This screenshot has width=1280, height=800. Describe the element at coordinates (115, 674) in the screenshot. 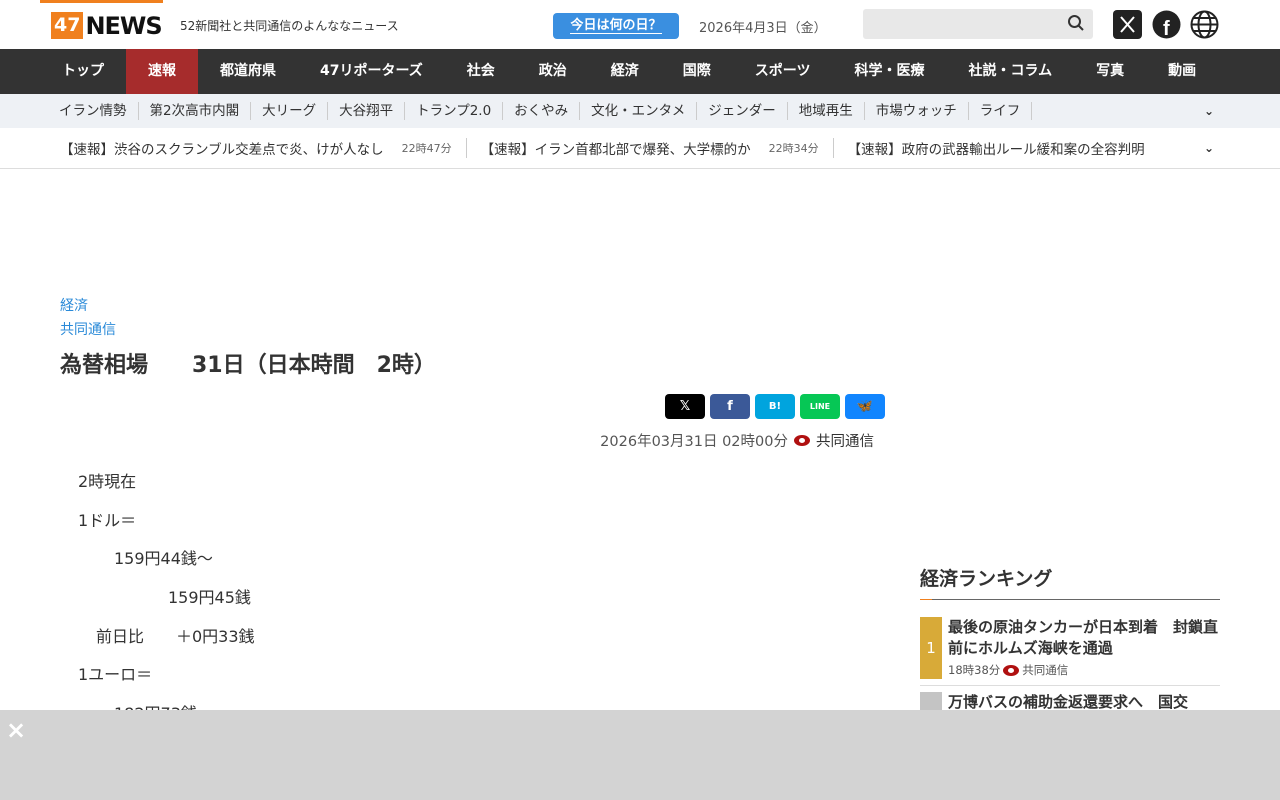

I see `body-line: 1ユーロ＝` at that location.